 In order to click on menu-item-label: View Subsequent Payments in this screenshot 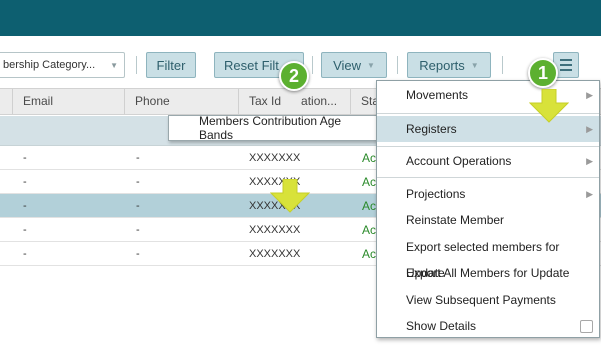, I will do `click(481, 300)`.